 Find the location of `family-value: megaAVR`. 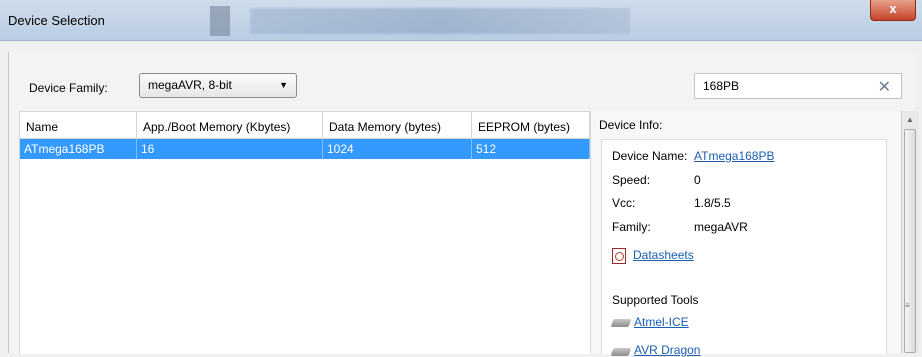

family-value: megaAVR is located at coordinates (721, 227).